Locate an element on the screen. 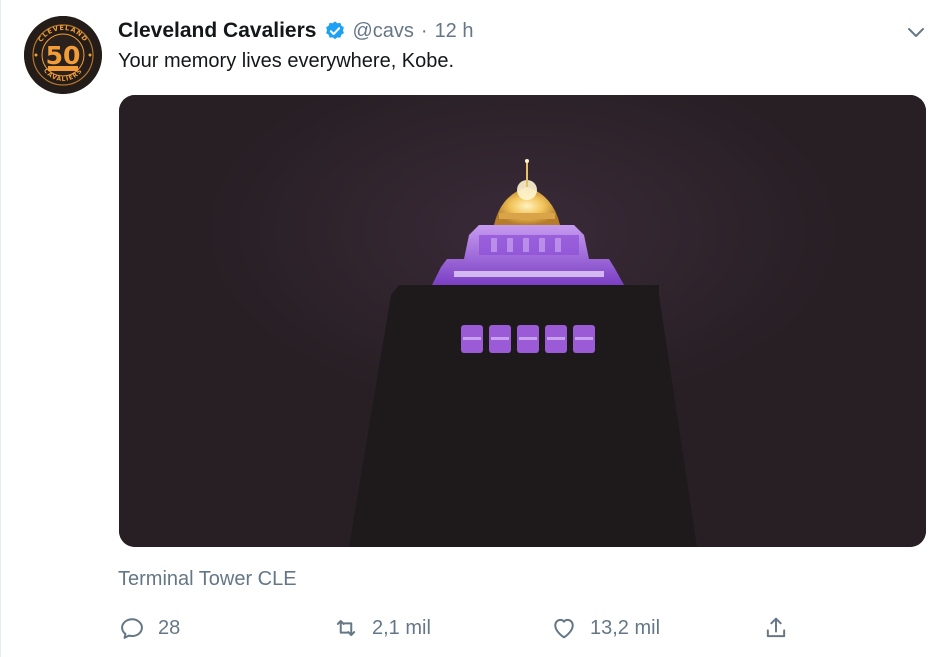 The width and height of the screenshot is (950, 657). share-button is located at coordinates (776, 628).